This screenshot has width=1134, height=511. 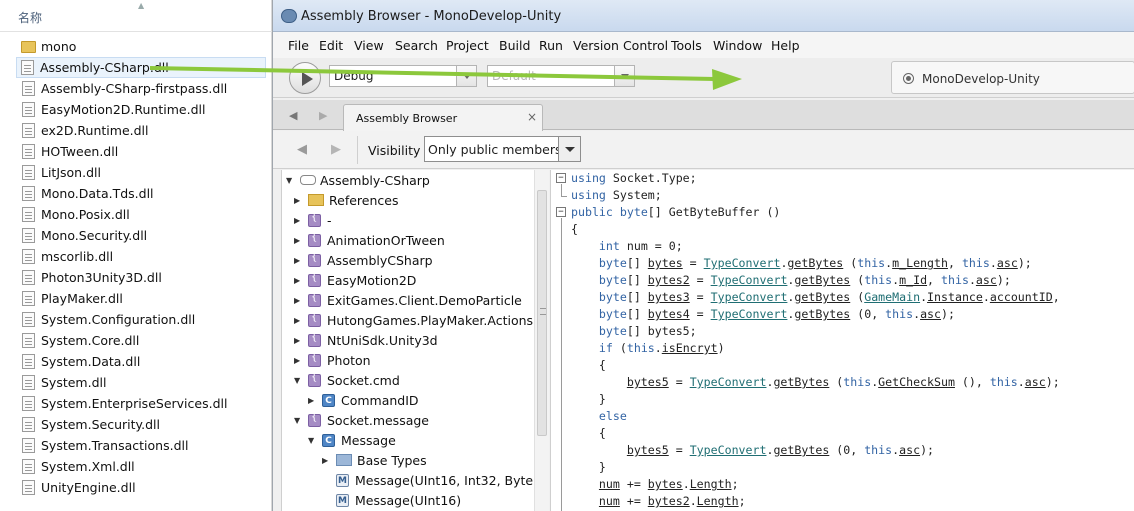 I want to click on file-item: Photon3Unity3D.dll, so click(x=143, y=277).